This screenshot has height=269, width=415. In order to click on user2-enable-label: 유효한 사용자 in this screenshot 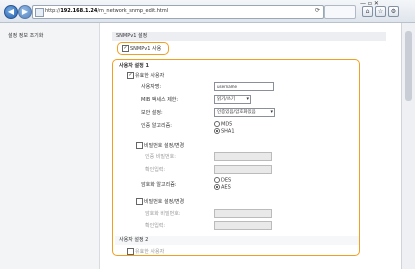, I will do `click(150, 252)`.